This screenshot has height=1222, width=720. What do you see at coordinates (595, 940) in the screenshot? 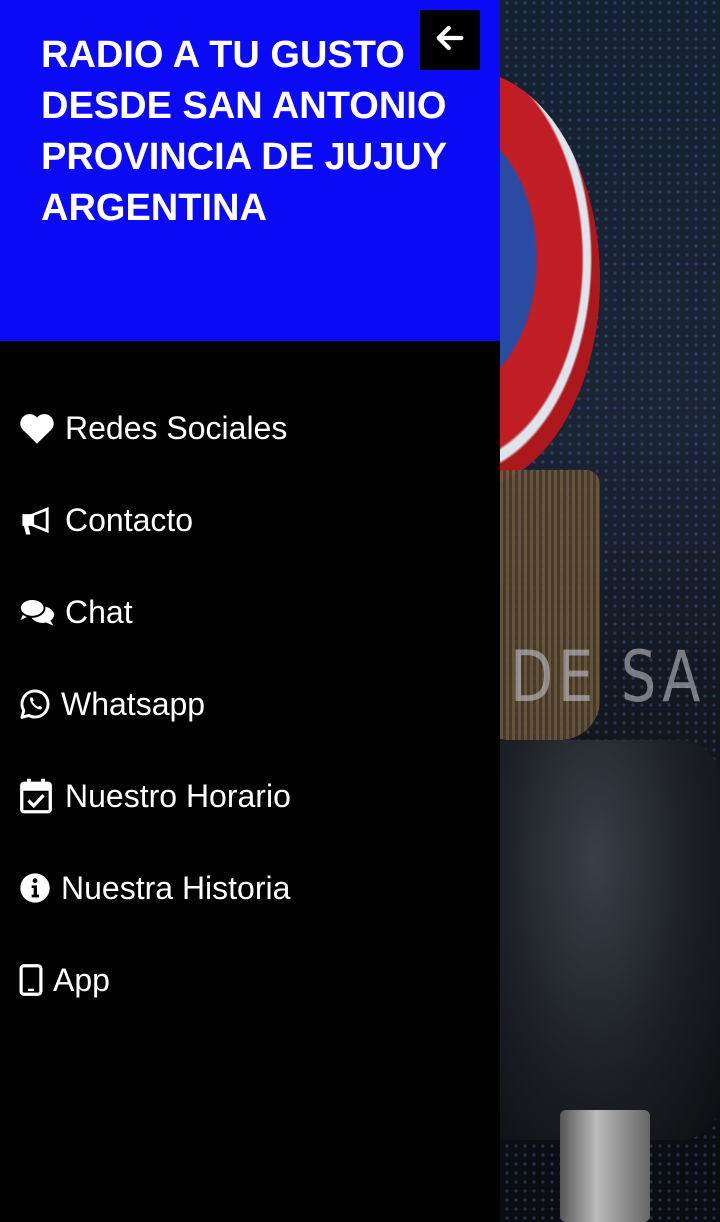
I see `microphone-mount-image` at bounding box center [595, 940].